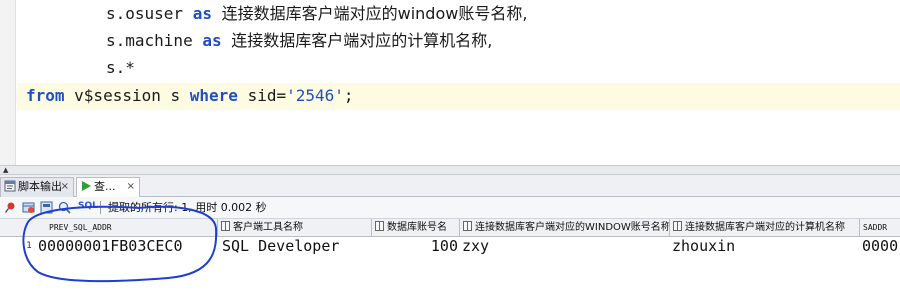  Describe the element at coordinates (187, 207) in the screenshot. I see `fetch-status: 提取的所有行: 1, 用时 0.002 秒` at that location.